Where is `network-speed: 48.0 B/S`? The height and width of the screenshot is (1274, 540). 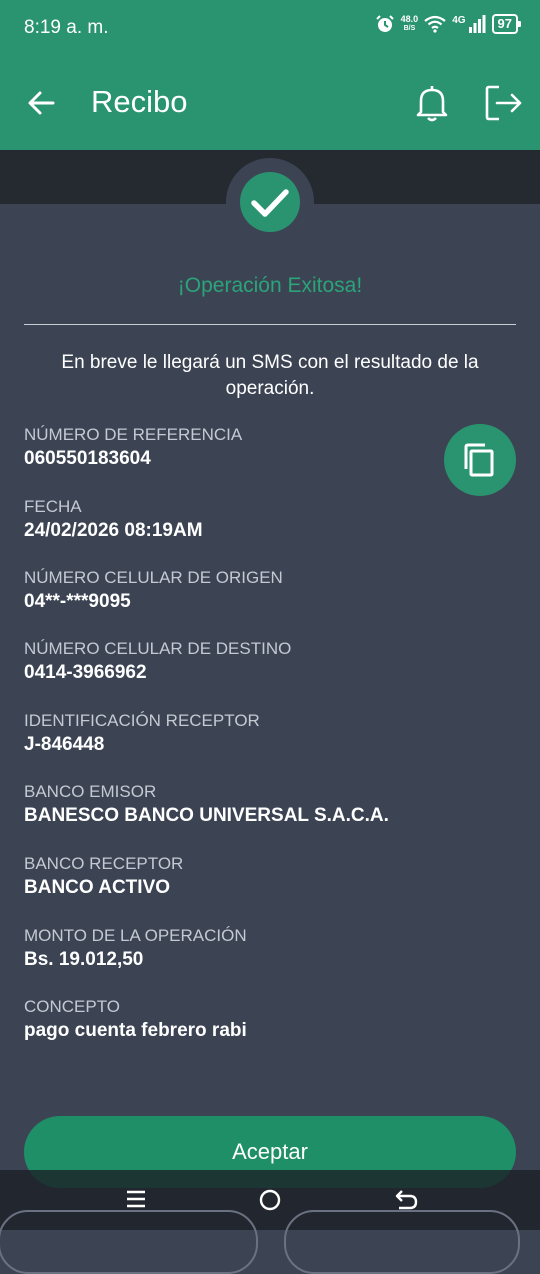
network-speed: 48.0 B/S is located at coordinates (410, 24).